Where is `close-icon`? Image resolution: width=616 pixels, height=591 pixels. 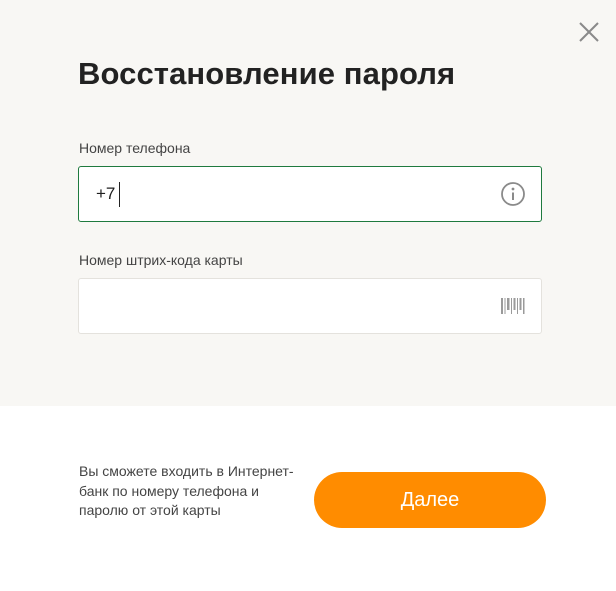 close-icon is located at coordinates (589, 32).